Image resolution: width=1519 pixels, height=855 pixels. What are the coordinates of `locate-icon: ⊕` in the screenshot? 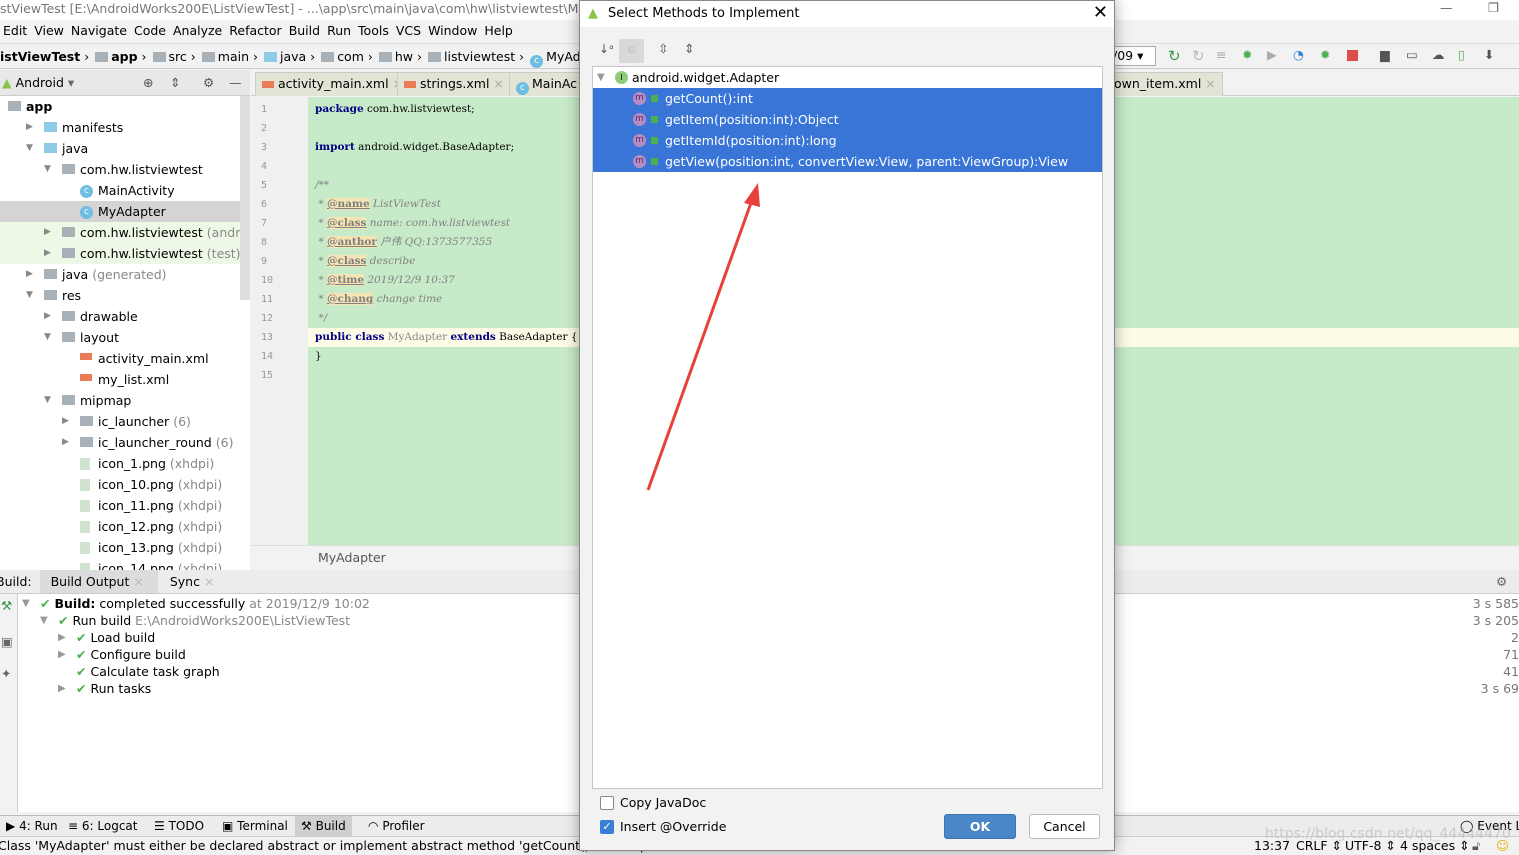 It's located at (148, 83).